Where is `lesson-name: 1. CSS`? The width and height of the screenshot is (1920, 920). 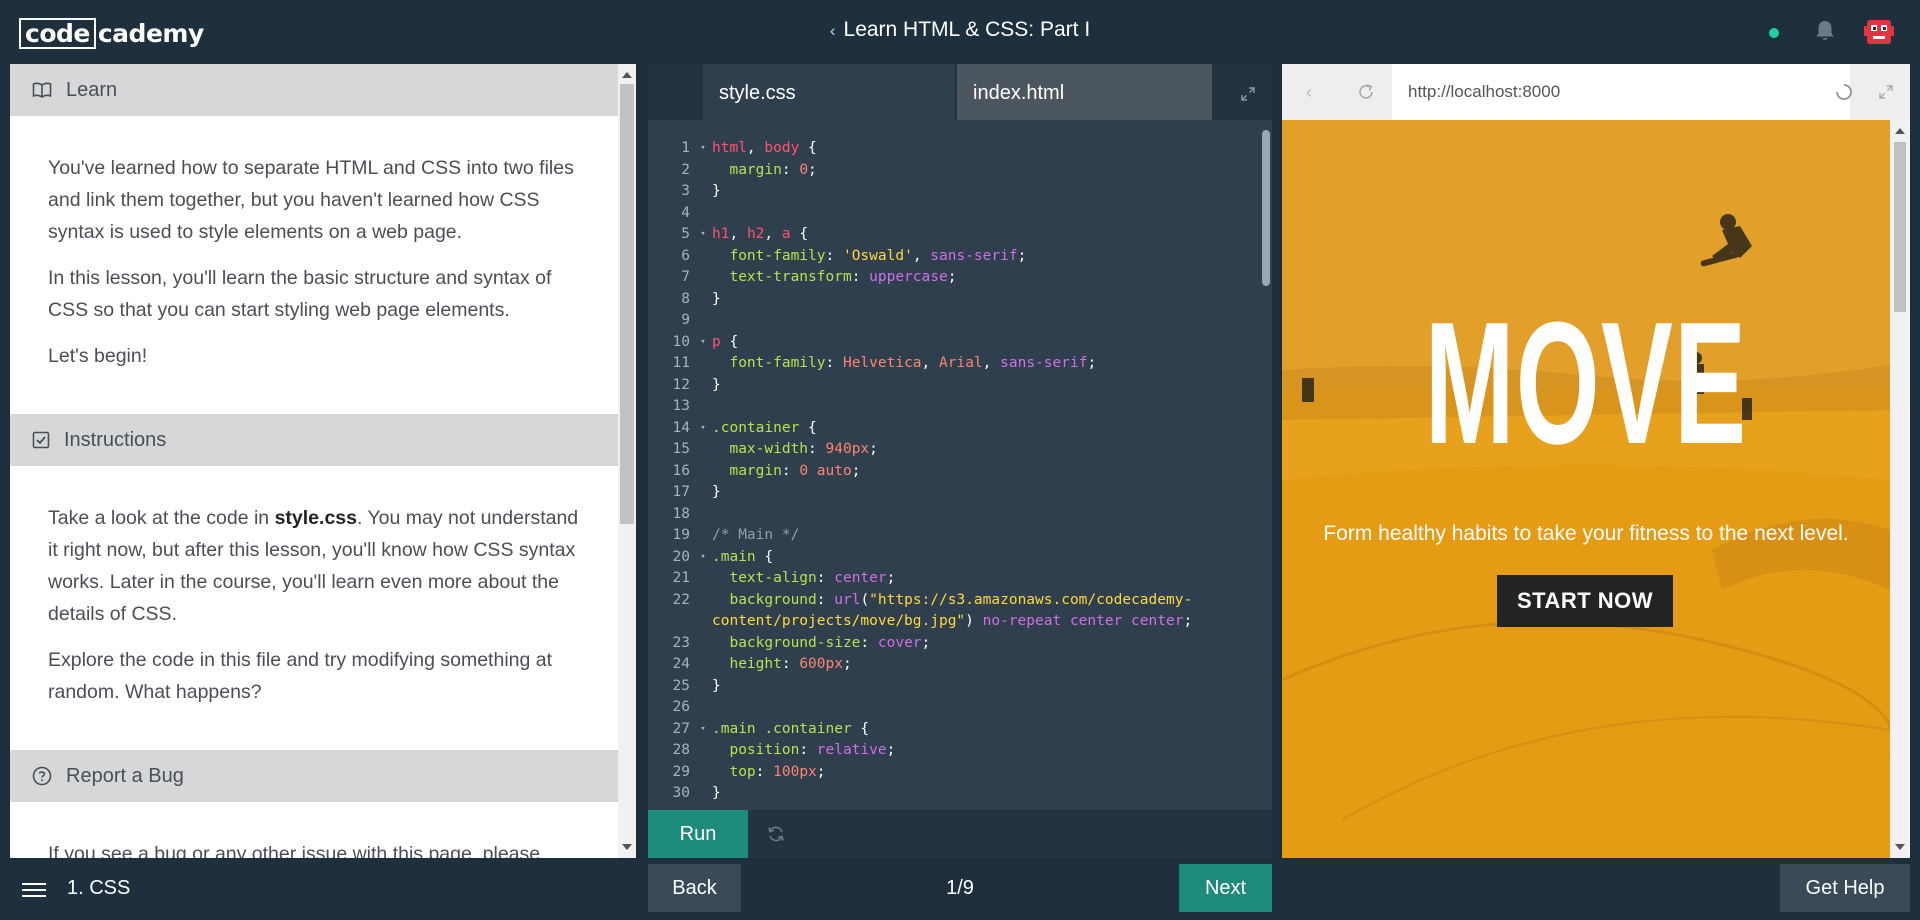 lesson-name: 1. CSS is located at coordinates (98, 888).